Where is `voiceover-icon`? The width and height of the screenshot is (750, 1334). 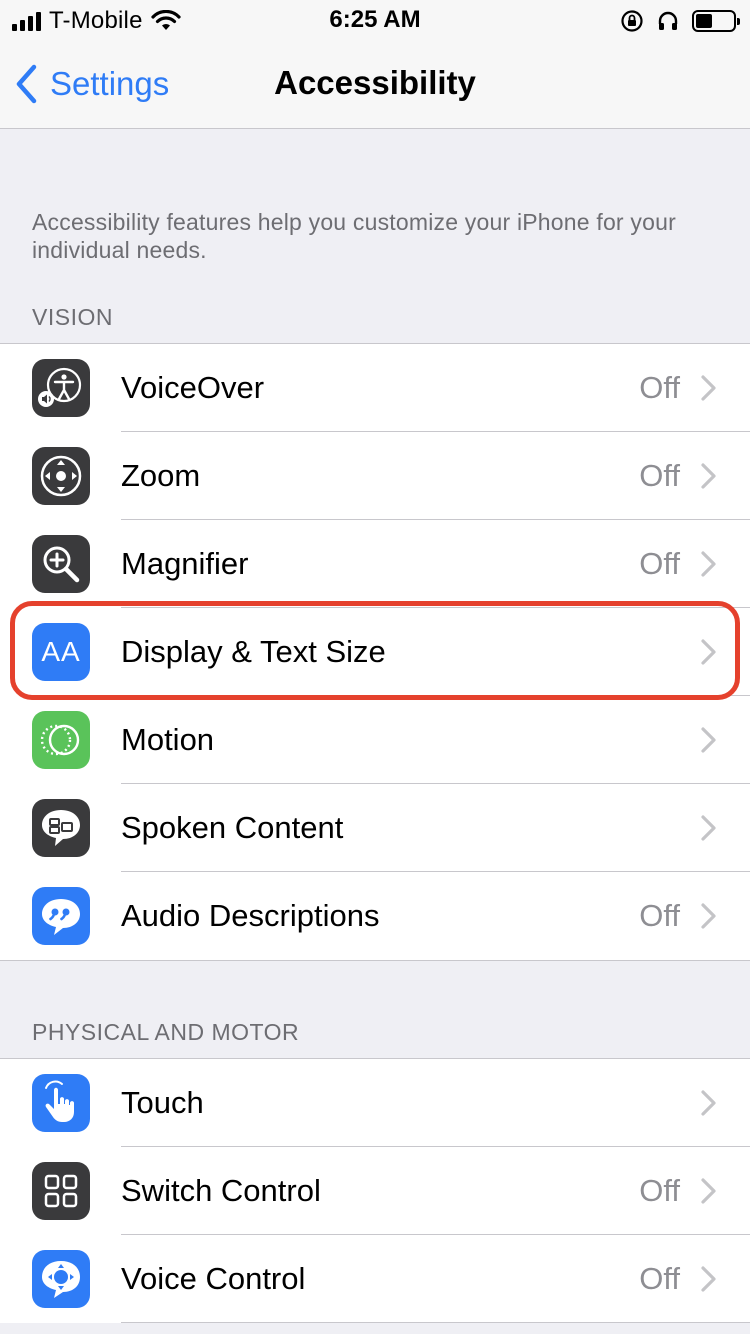 voiceover-icon is located at coordinates (61, 388).